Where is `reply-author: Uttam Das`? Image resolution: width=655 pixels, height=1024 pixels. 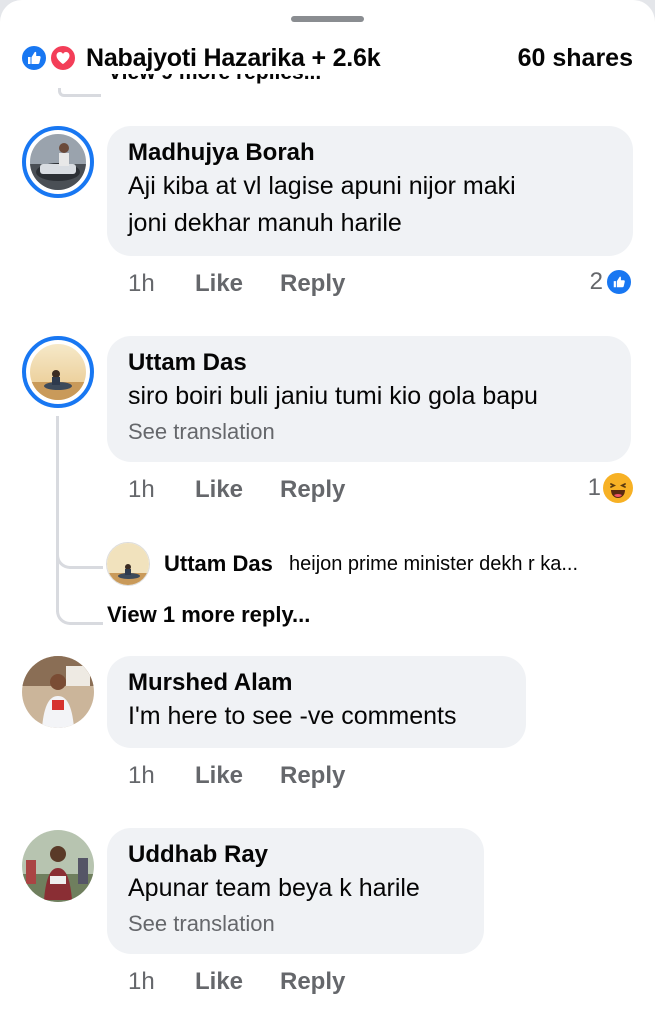
reply-author: Uttam Das is located at coordinates (218, 564).